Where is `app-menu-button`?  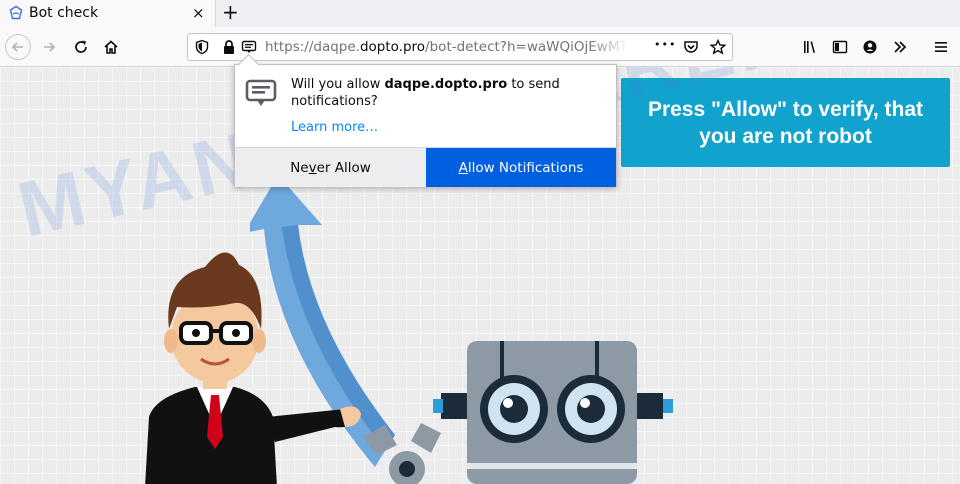
app-menu-button is located at coordinates (941, 47).